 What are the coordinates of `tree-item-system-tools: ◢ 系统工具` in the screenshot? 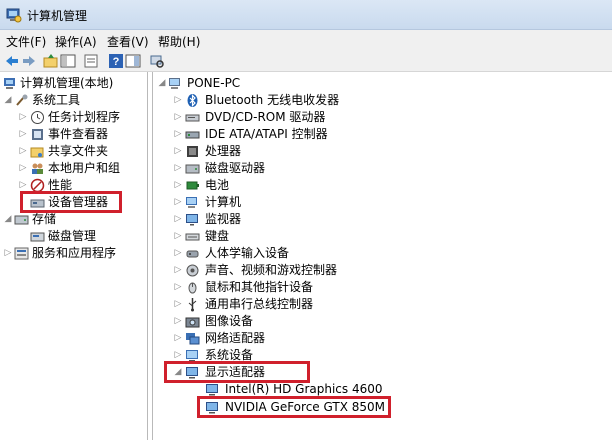 It's located at (73, 100).